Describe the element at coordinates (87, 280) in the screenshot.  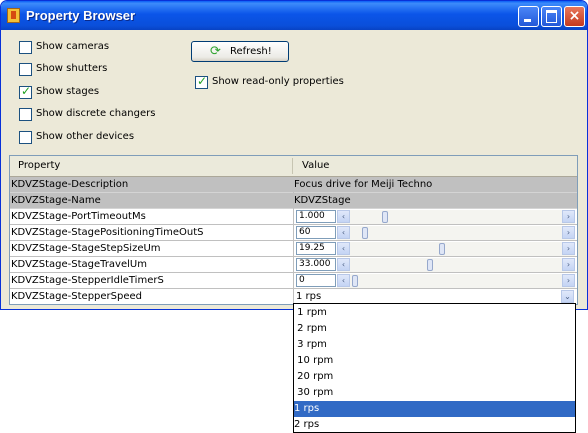
I see `property-name: KDVZStage-StepperIdleTimerS` at that location.